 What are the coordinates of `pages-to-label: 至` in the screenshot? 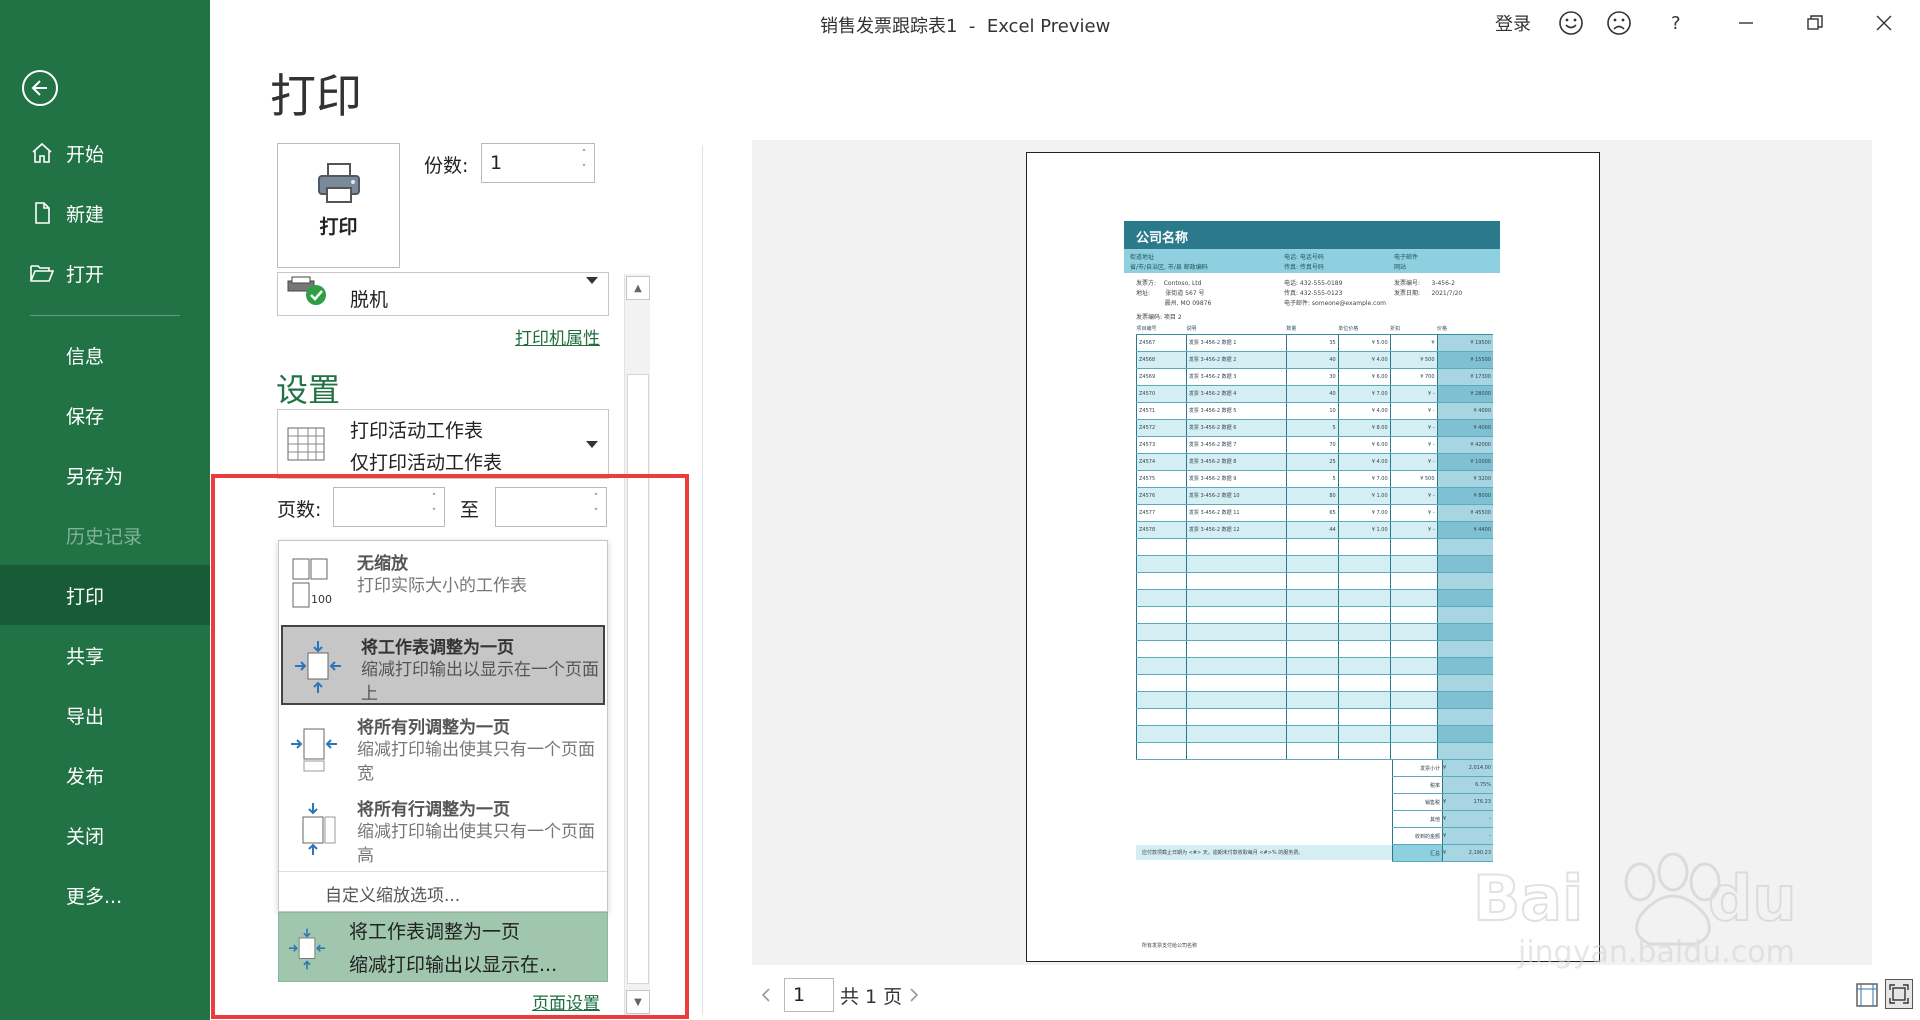 It's located at (470, 510).